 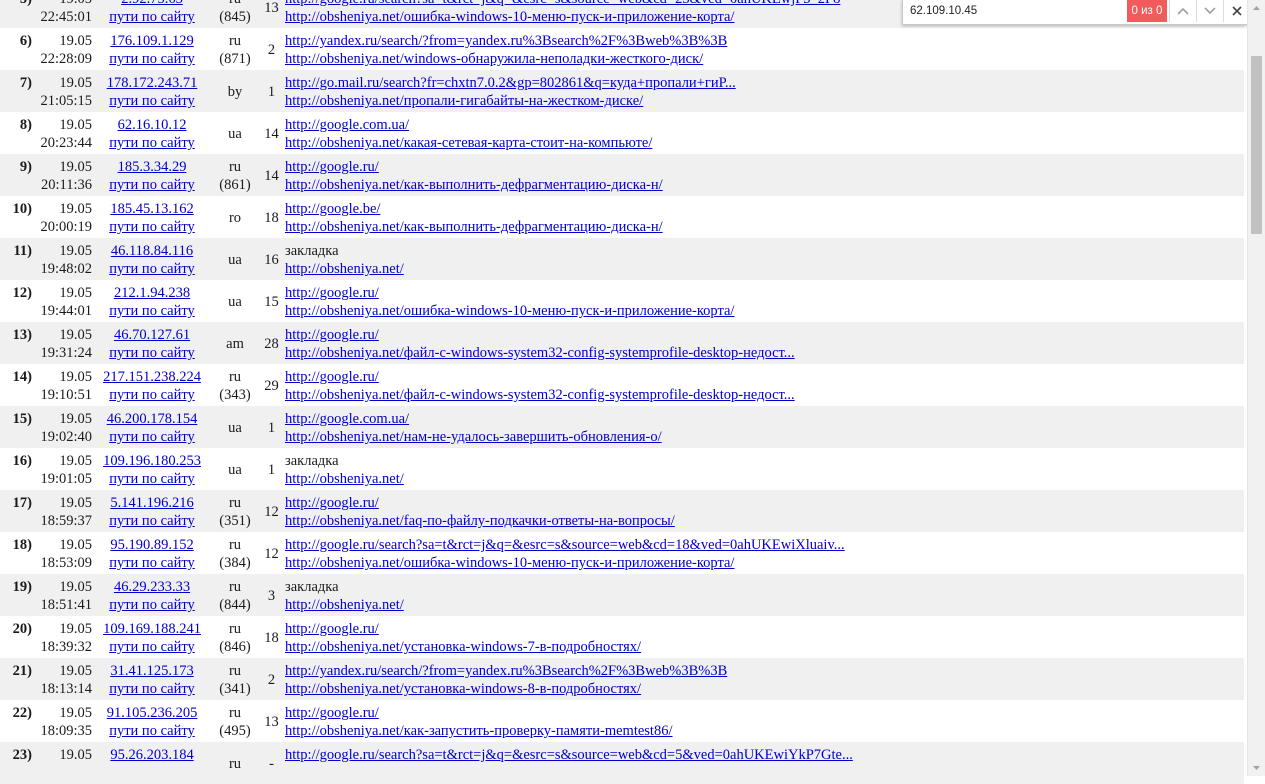 I want to click on find-next-button, so click(x=1209, y=11).